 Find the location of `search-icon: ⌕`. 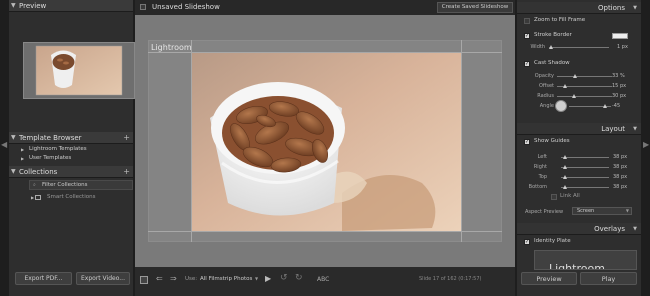

search-icon: ⌕ is located at coordinates (34, 185).